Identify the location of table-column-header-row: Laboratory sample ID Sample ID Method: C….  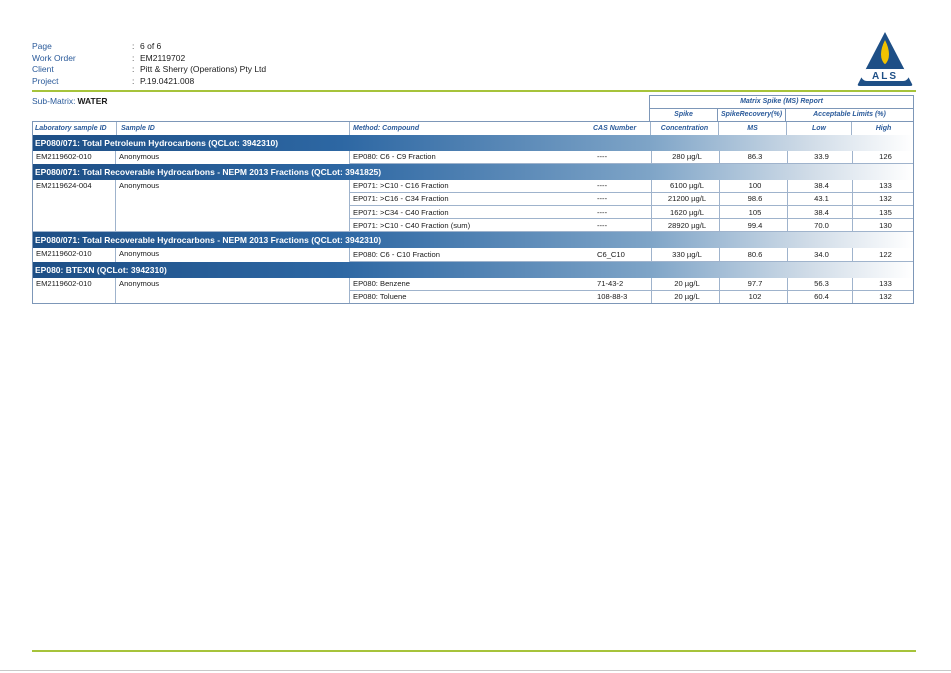
(473, 127).